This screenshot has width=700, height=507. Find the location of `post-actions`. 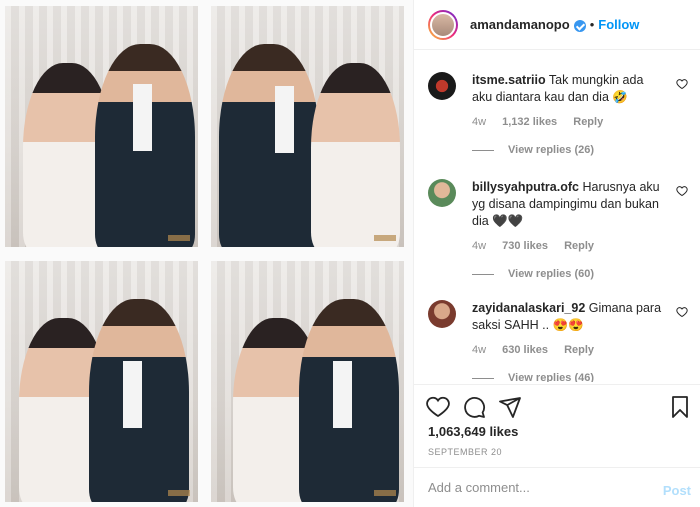

post-actions is located at coordinates (557, 404).